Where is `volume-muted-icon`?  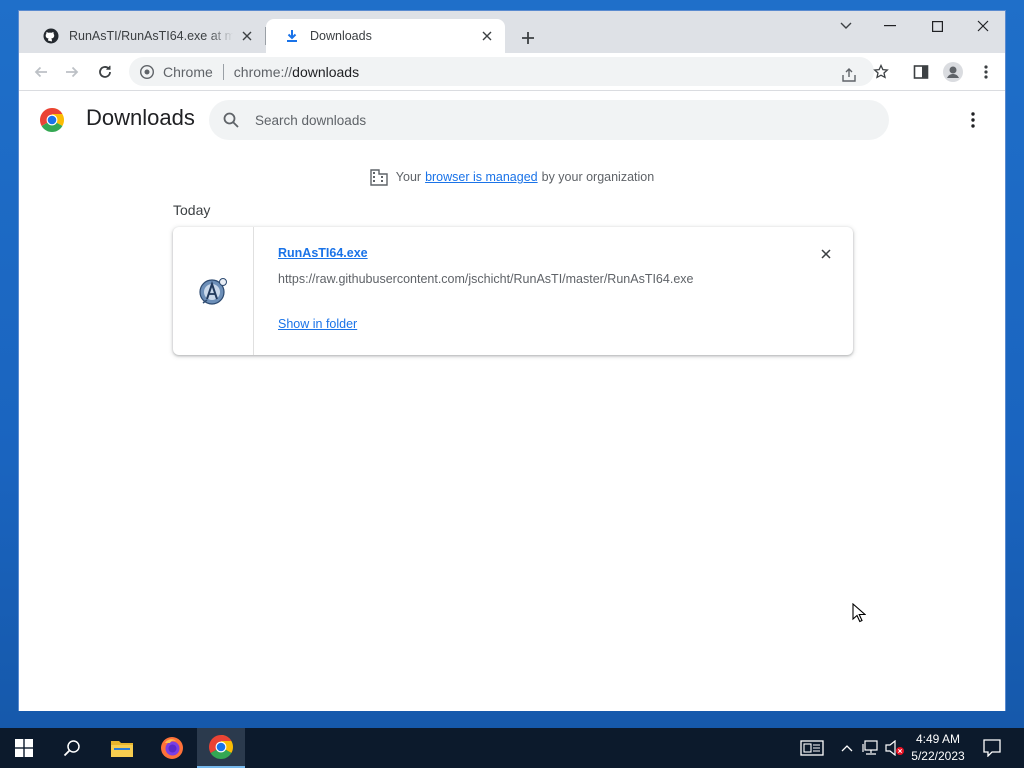
volume-muted-icon is located at coordinates (894, 748).